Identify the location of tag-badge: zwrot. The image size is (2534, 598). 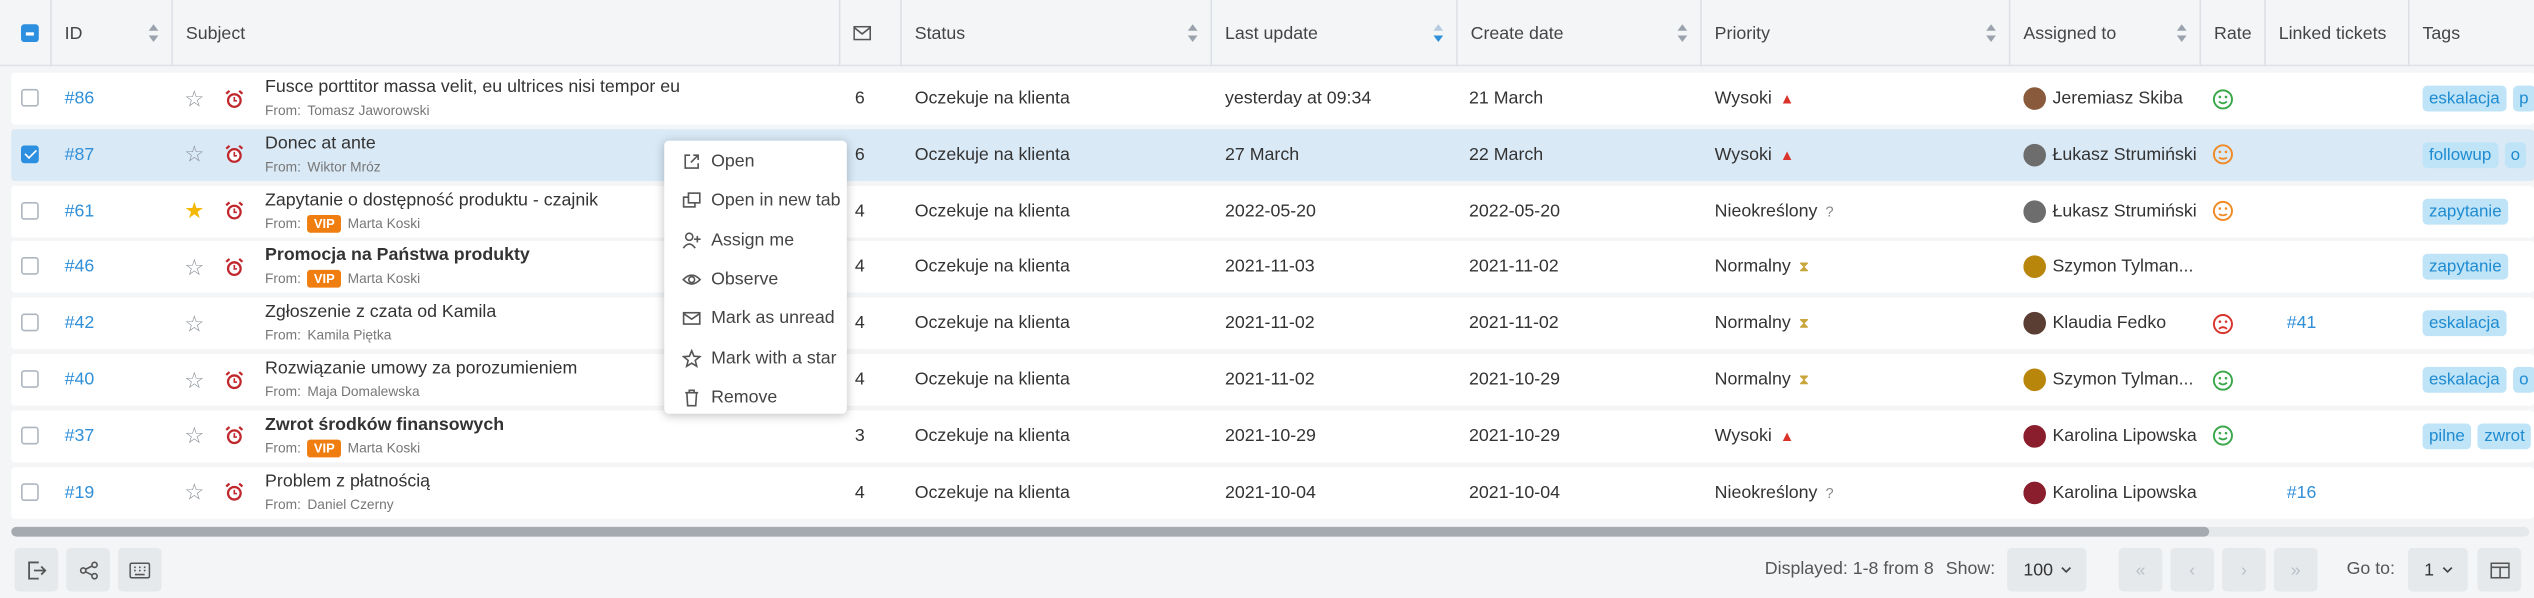
(2504, 436).